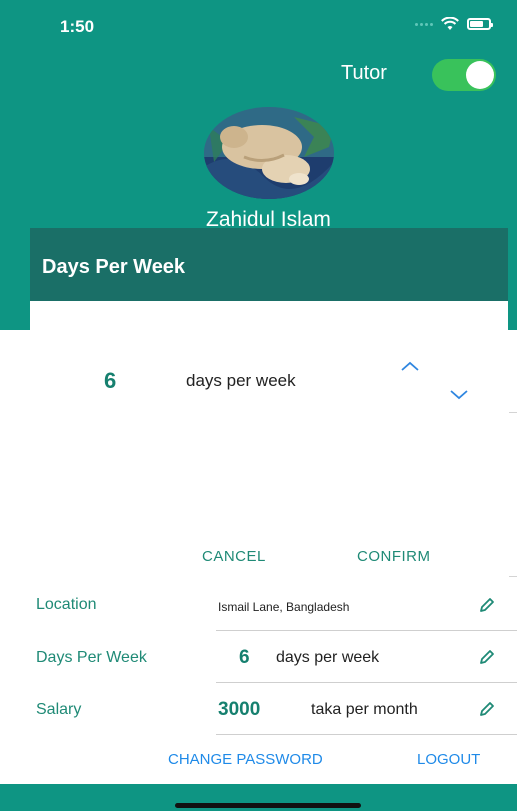  I want to click on avatar-photo, so click(269, 153).